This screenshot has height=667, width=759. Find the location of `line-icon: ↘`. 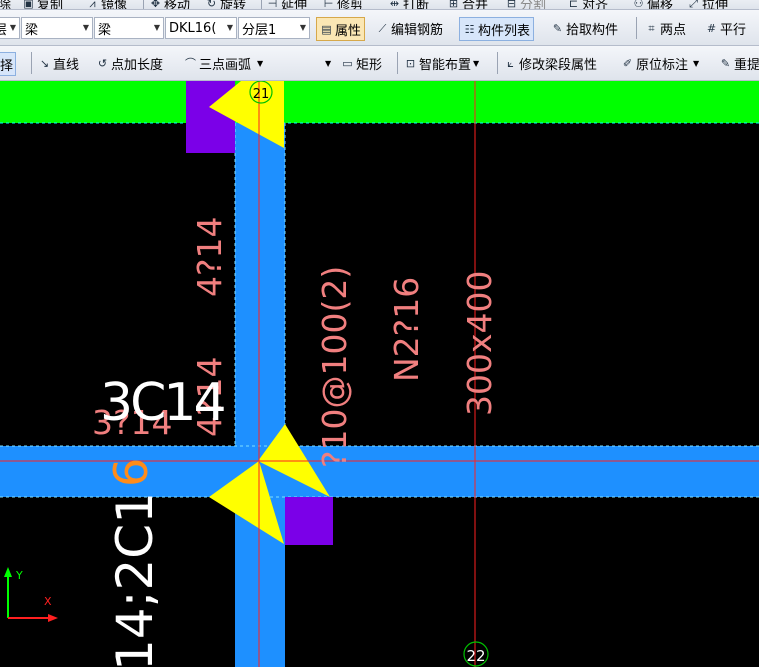

line-icon: ↘ is located at coordinates (44, 63).